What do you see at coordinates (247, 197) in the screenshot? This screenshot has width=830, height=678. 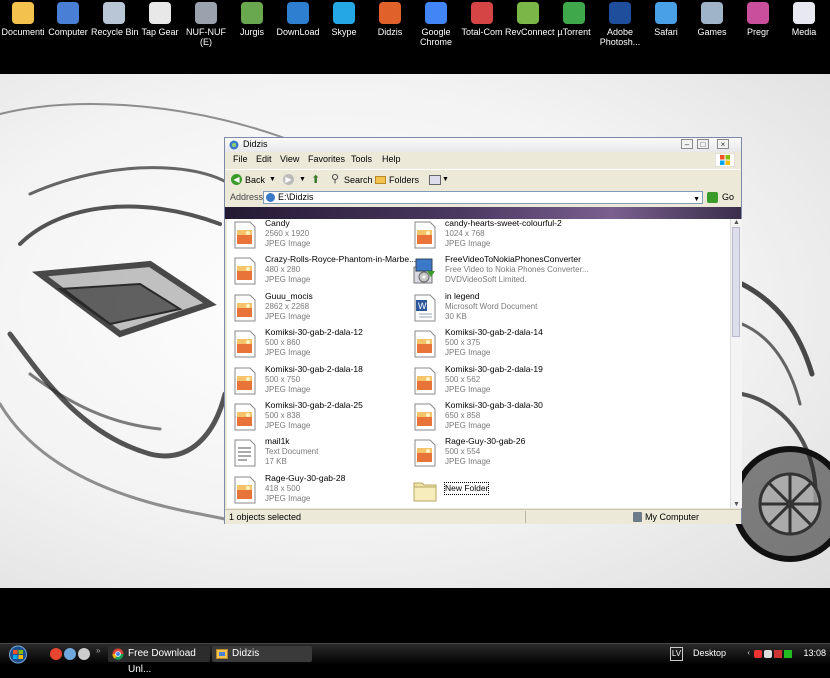 I see `address-label: Address` at bounding box center [247, 197].